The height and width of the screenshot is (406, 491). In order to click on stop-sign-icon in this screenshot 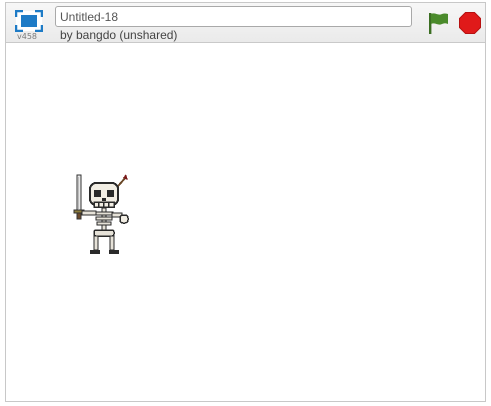, I will do `click(470, 23)`.